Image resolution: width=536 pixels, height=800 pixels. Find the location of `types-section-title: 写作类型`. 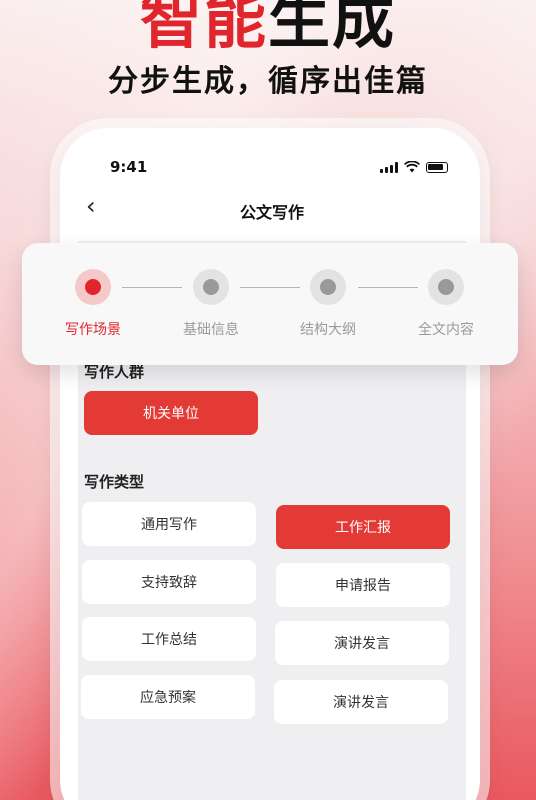

types-section-title: 写作类型 is located at coordinates (114, 482).